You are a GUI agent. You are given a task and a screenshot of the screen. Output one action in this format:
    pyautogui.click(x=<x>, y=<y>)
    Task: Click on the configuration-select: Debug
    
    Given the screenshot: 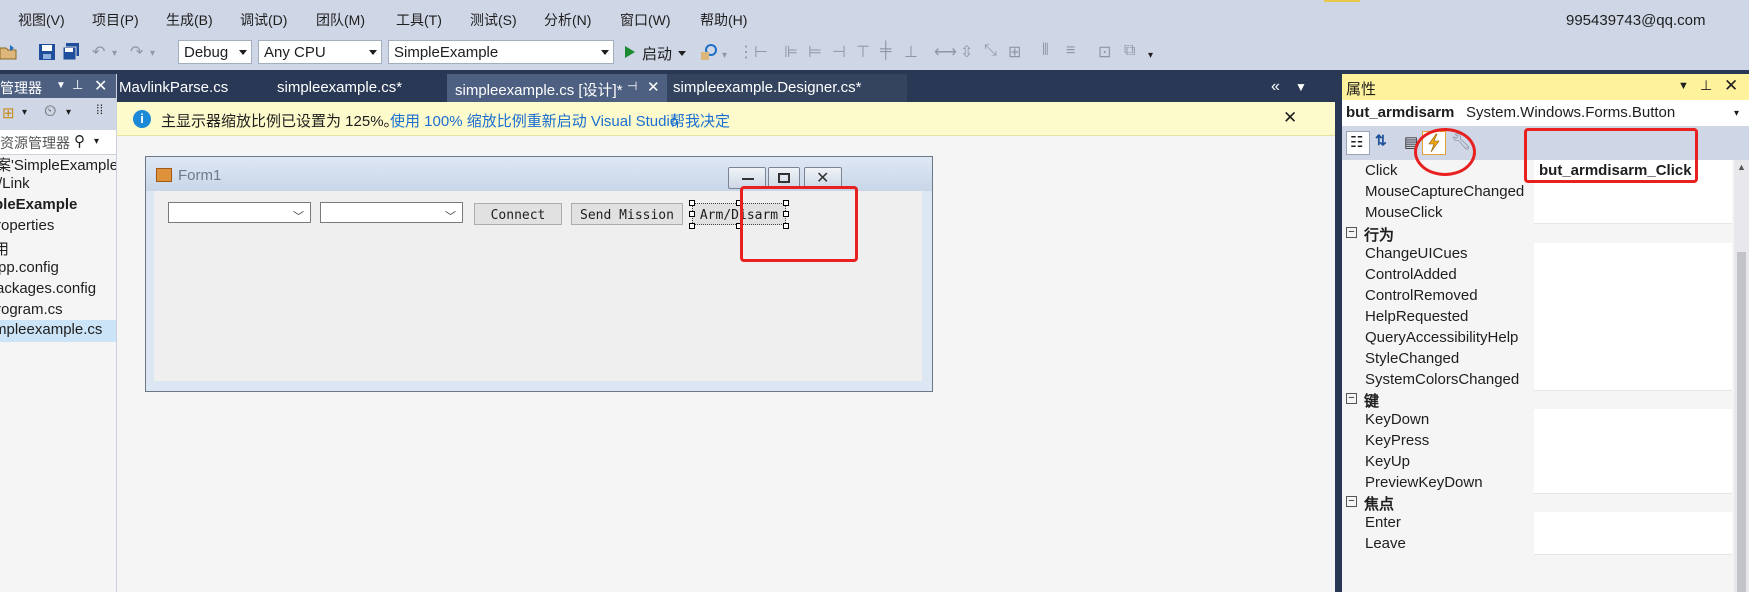 What is the action you would take?
    pyautogui.click(x=215, y=52)
    